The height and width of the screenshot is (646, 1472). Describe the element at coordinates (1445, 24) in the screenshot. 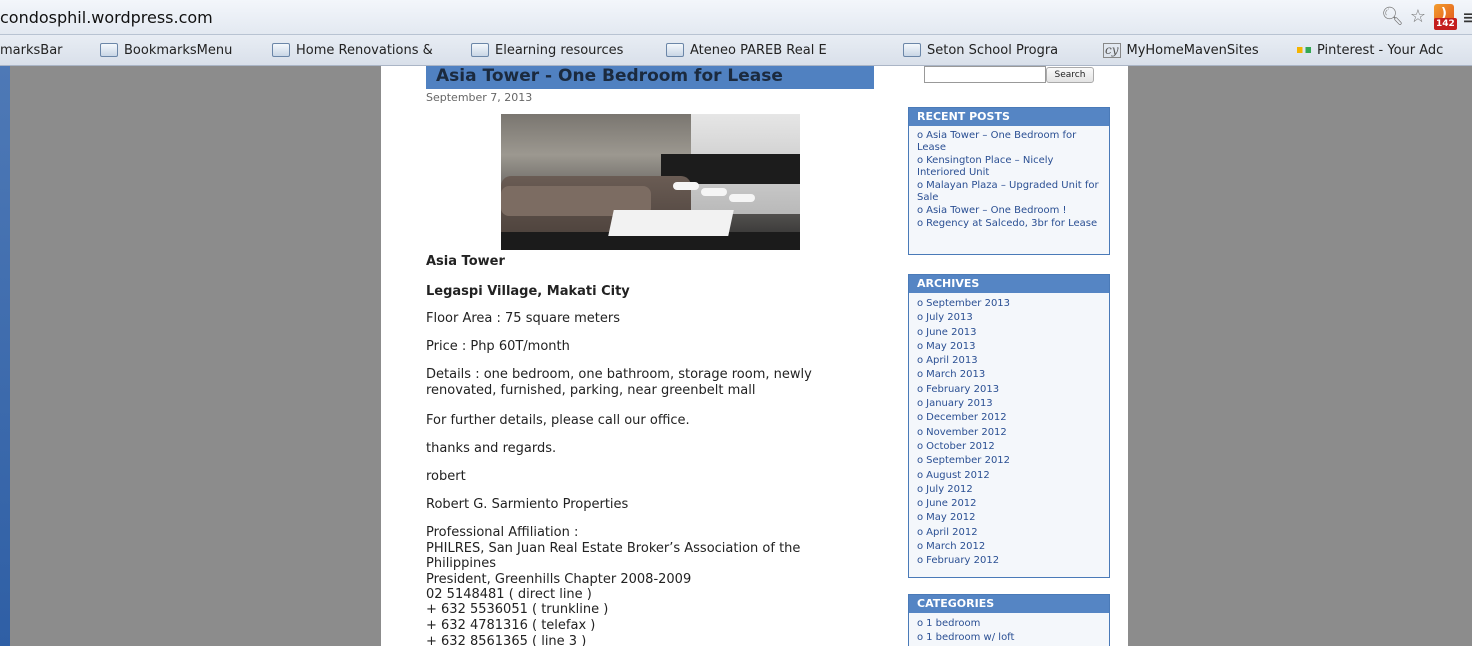

I see `rss-badge: 142` at that location.